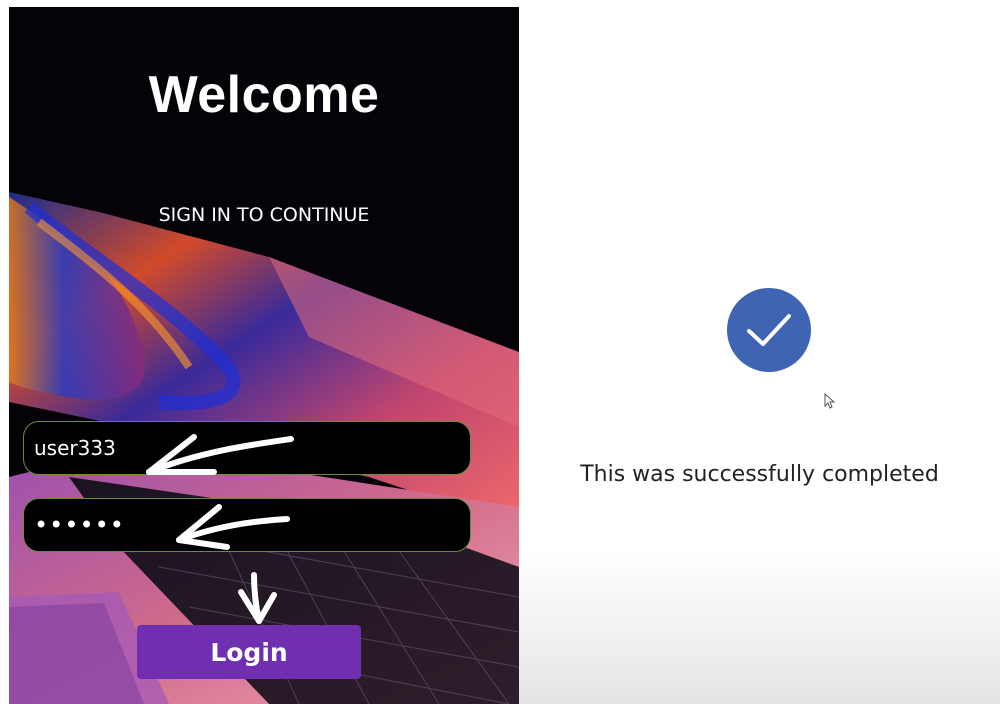 The image size is (1000, 704). I want to click on username-input, so click(244, 448).